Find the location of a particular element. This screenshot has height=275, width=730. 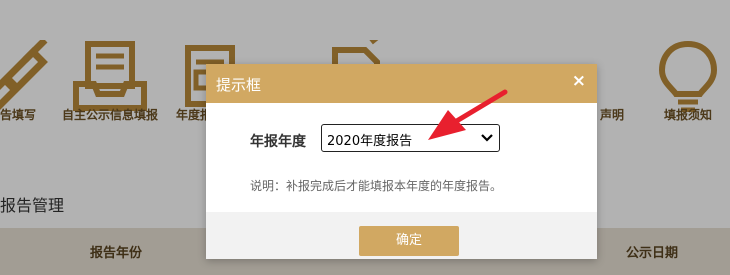

dialog-footer: 确定 is located at coordinates (401, 235).